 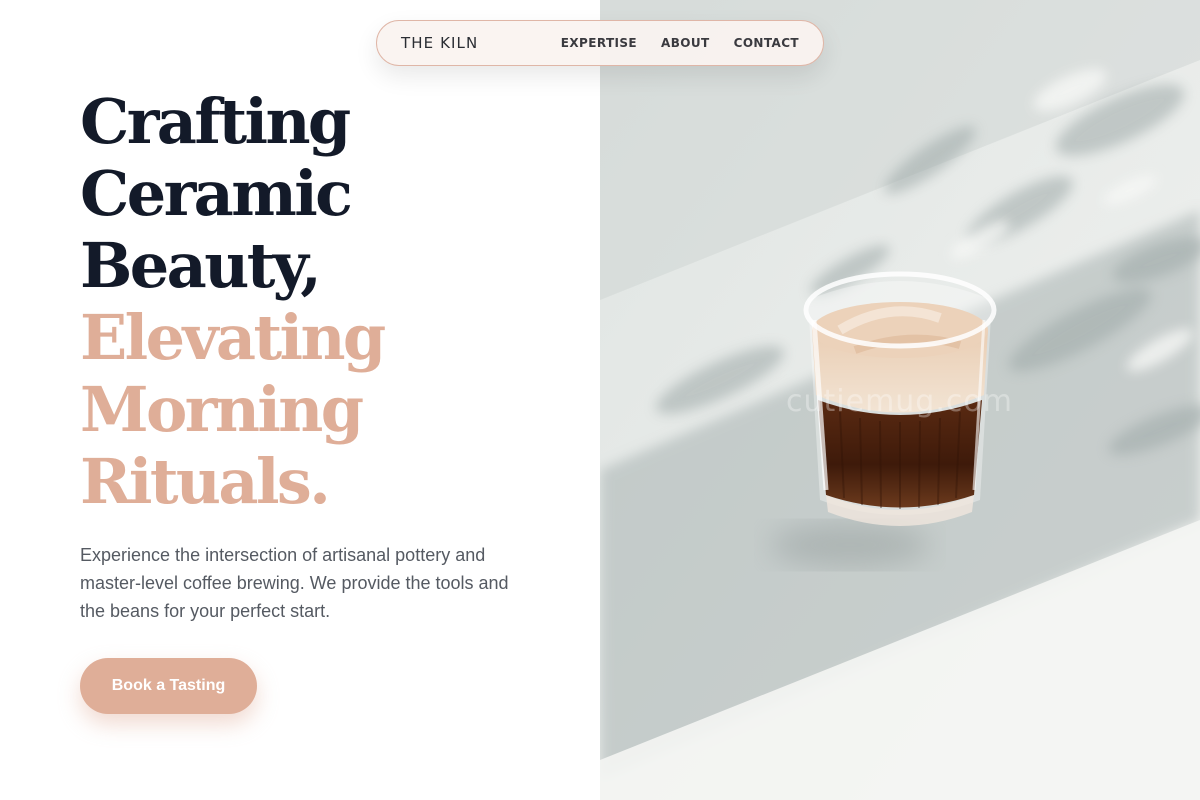 What do you see at coordinates (215, 121) in the screenshot?
I see `headline-line: Crafting` at bounding box center [215, 121].